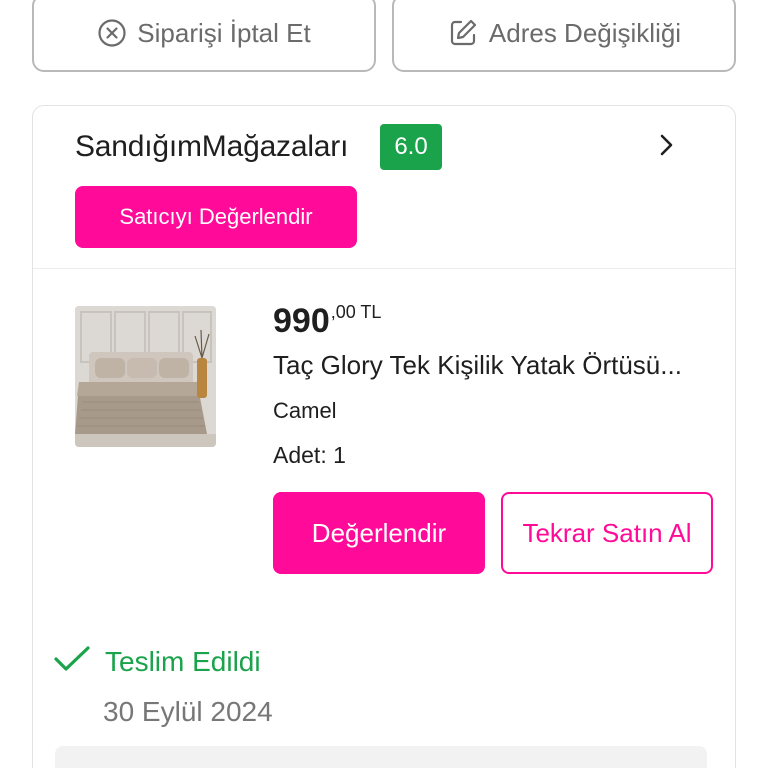 Image resolution: width=768 pixels, height=768 pixels. Describe the element at coordinates (112, 33) in the screenshot. I see `x-circle-icon` at that location.